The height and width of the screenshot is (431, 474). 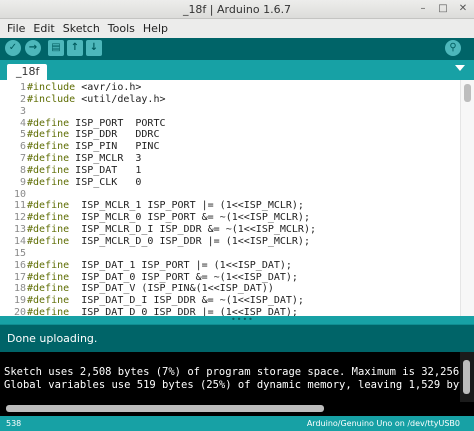 What do you see at coordinates (165, 408) in the screenshot?
I see `console-hscroll-thumb` at bounding box center [165, 408].